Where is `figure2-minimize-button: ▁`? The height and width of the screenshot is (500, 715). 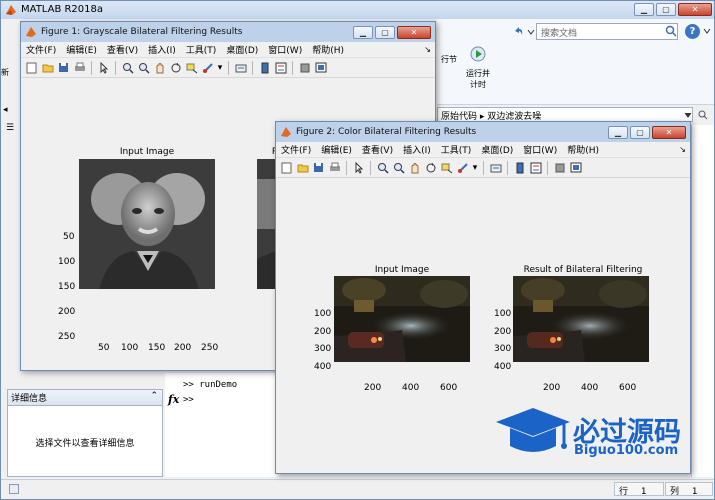
figure2-minimize-button: ▁ is located at coordinates (618, 132).